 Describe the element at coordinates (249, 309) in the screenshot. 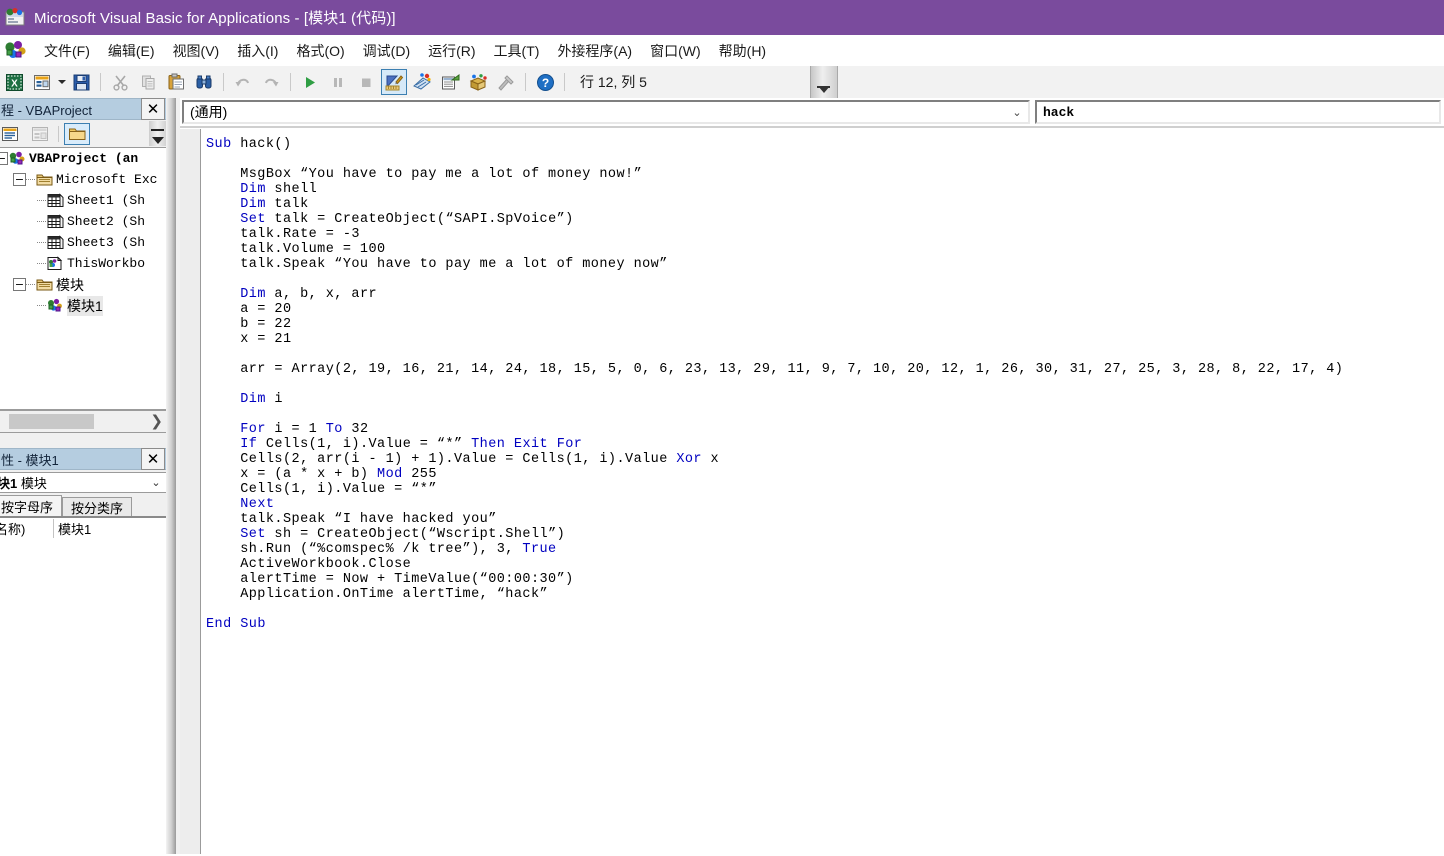

I see `code-line: a = 20` at that location.